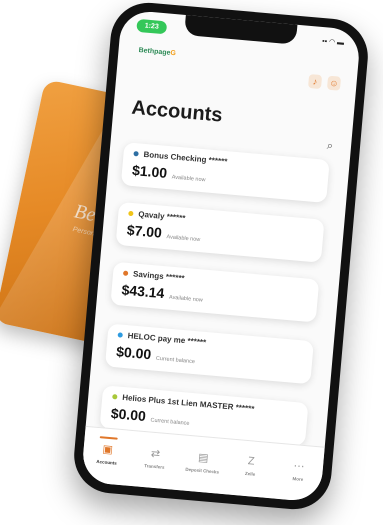  I want to click on app-logo: BethpageG, so click(157, 52).